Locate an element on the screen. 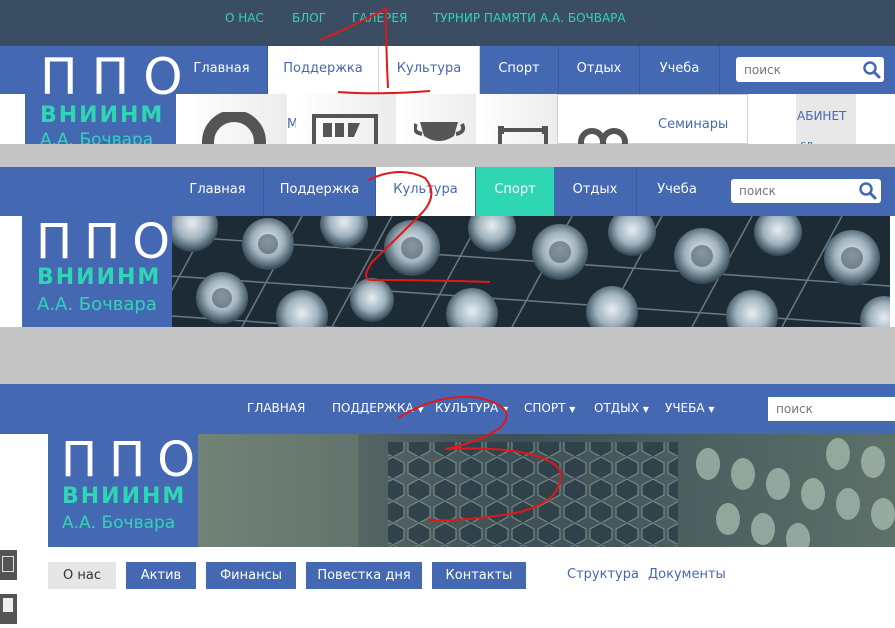 The image size is (895, 628). v3-nav-support: ПОДДЕРЖКА ▼ is located at coordinates (378, 408).